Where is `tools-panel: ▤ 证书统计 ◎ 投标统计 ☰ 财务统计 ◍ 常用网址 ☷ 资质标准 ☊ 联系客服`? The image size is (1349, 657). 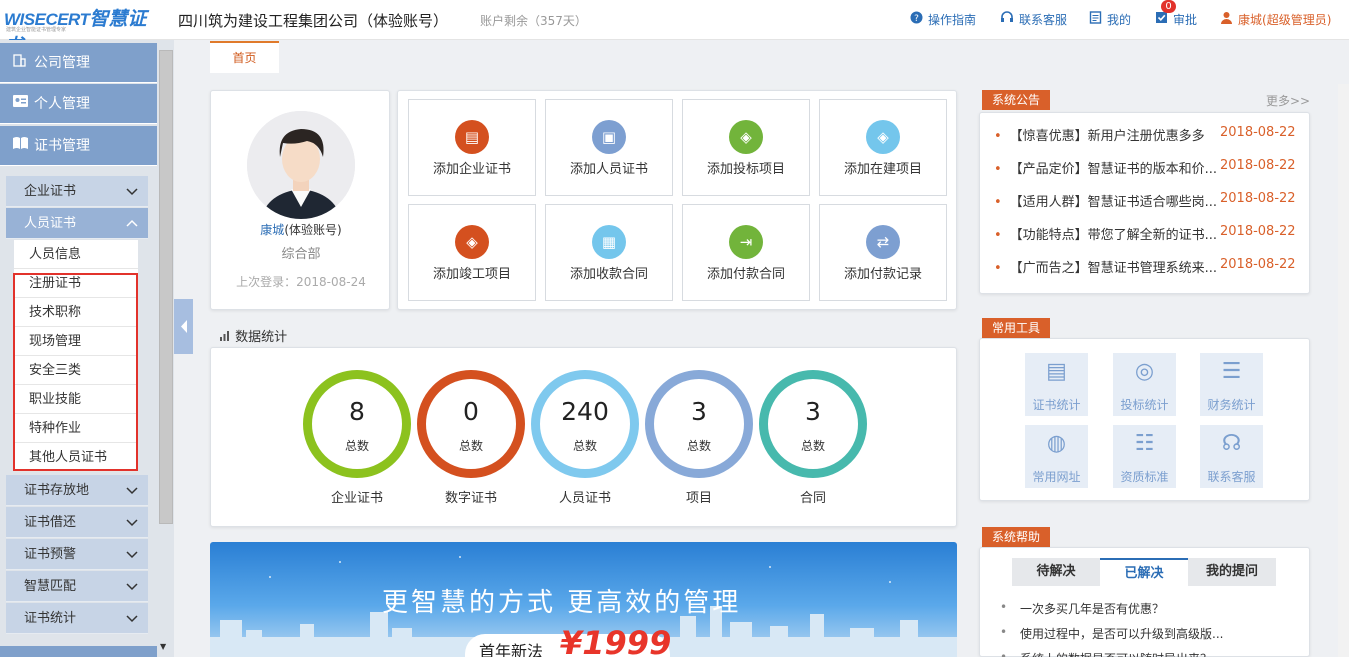 tools-panel: ▤ 证书统计 ◎ 投标统计 ☰ 财务统计 ◍ 常用网址 ☷ 资质标准 ☊ 联系客服 is located at coordinates (1144, 419).